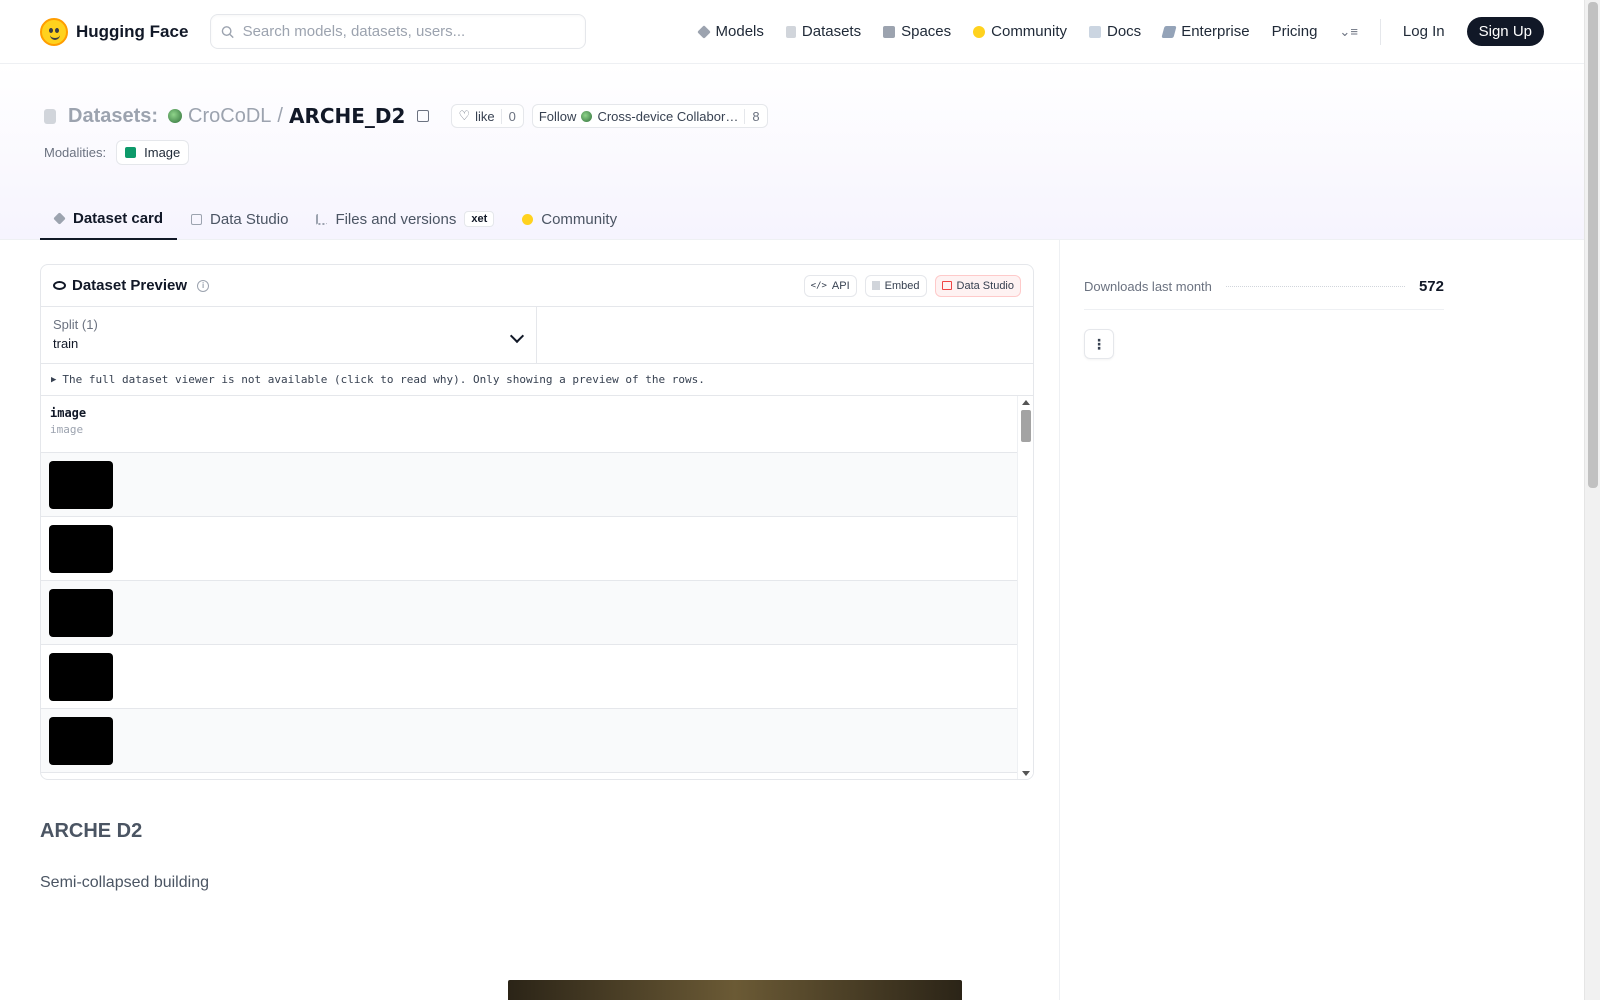 This screenshot has width=1600, height=1000. Describe the element at coordinates (131, 152) in the screenshot. I see `image-icon` at that location.